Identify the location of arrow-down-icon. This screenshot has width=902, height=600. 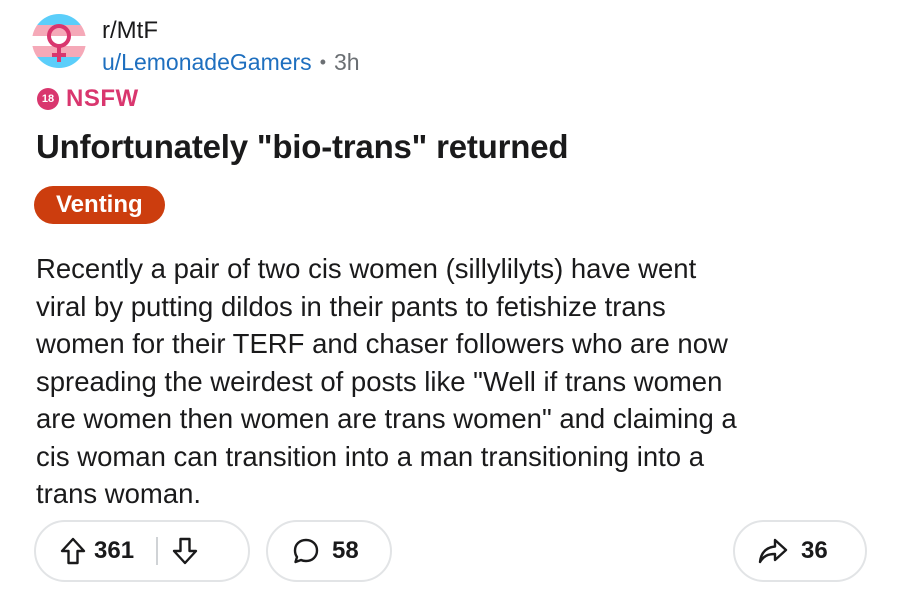
(185, 551).